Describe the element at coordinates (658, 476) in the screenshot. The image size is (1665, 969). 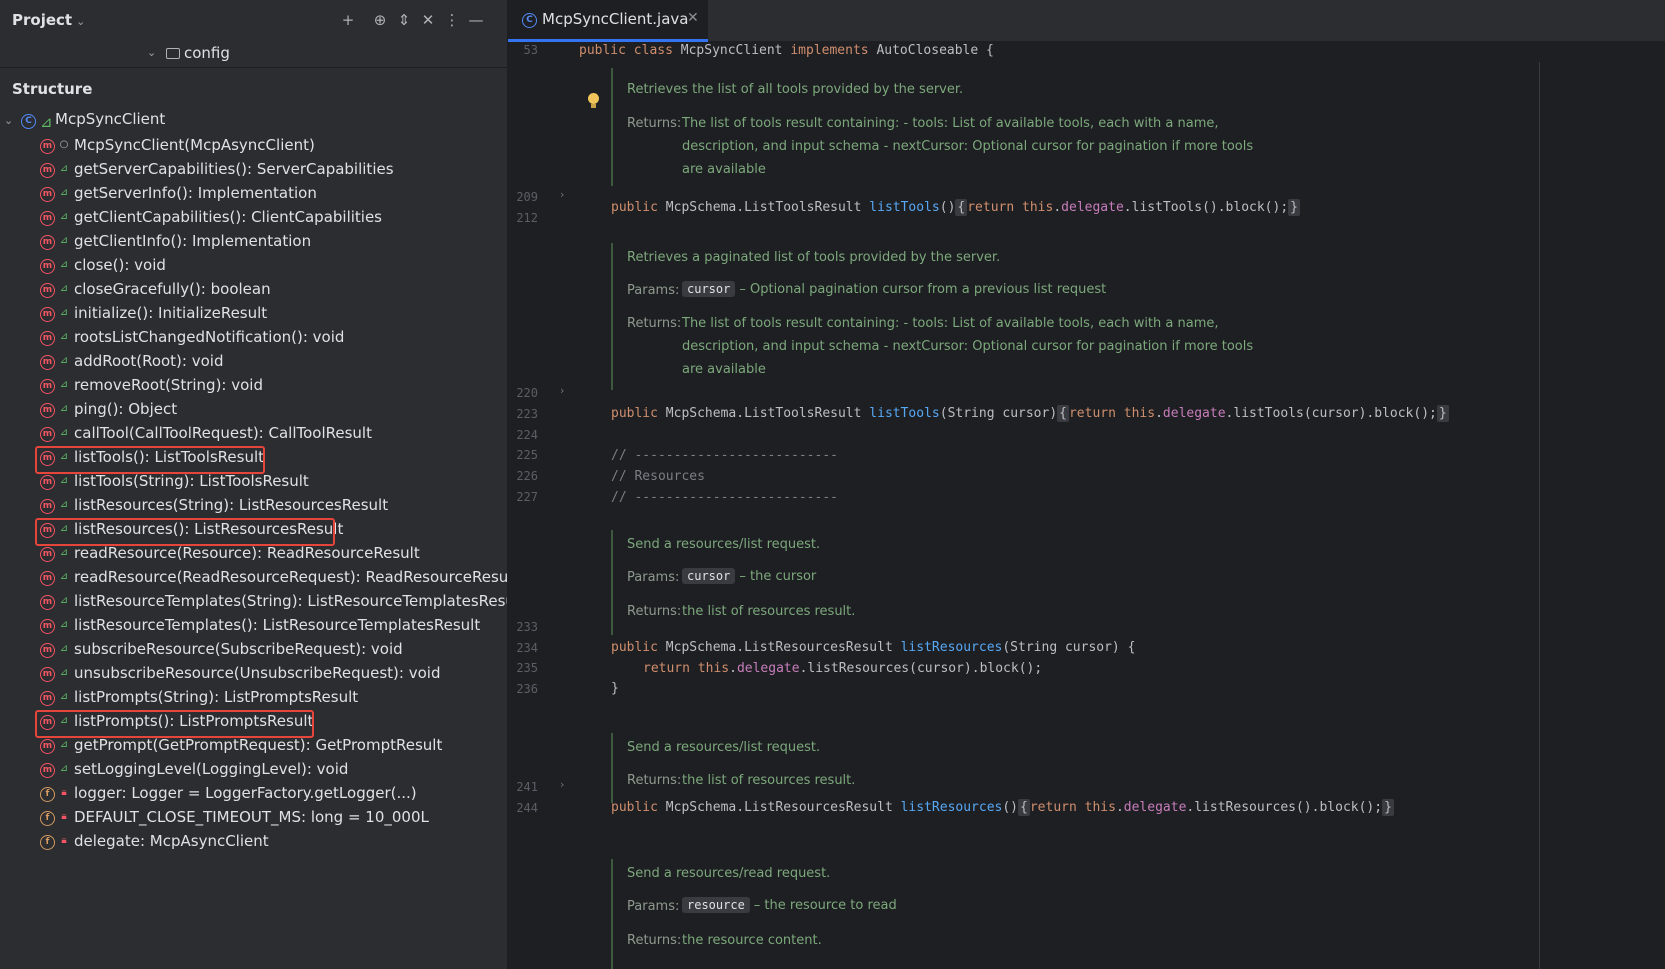
I see `comment-line: // Resources` at that location.